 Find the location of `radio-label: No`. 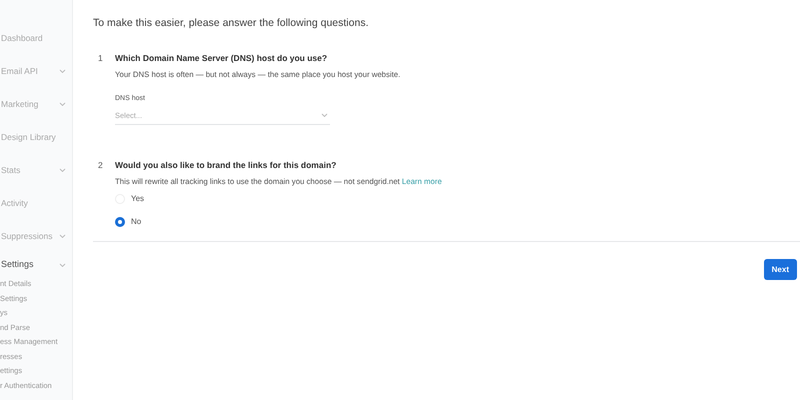

radio-label: No is located at coordinates (136, 222).